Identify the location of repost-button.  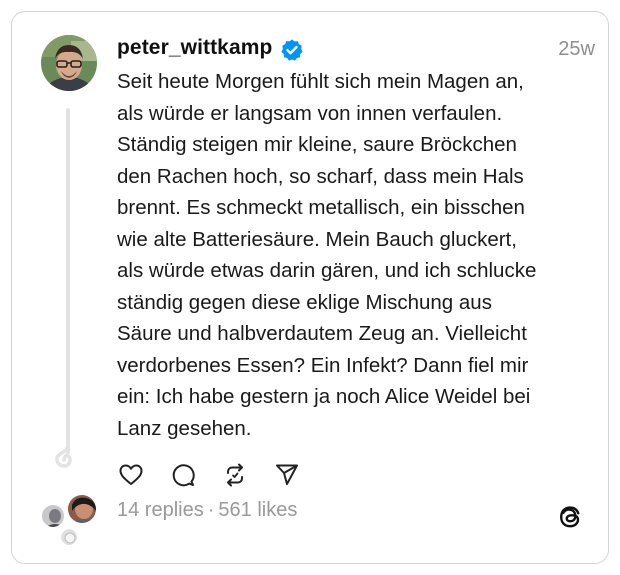
(235, 475).